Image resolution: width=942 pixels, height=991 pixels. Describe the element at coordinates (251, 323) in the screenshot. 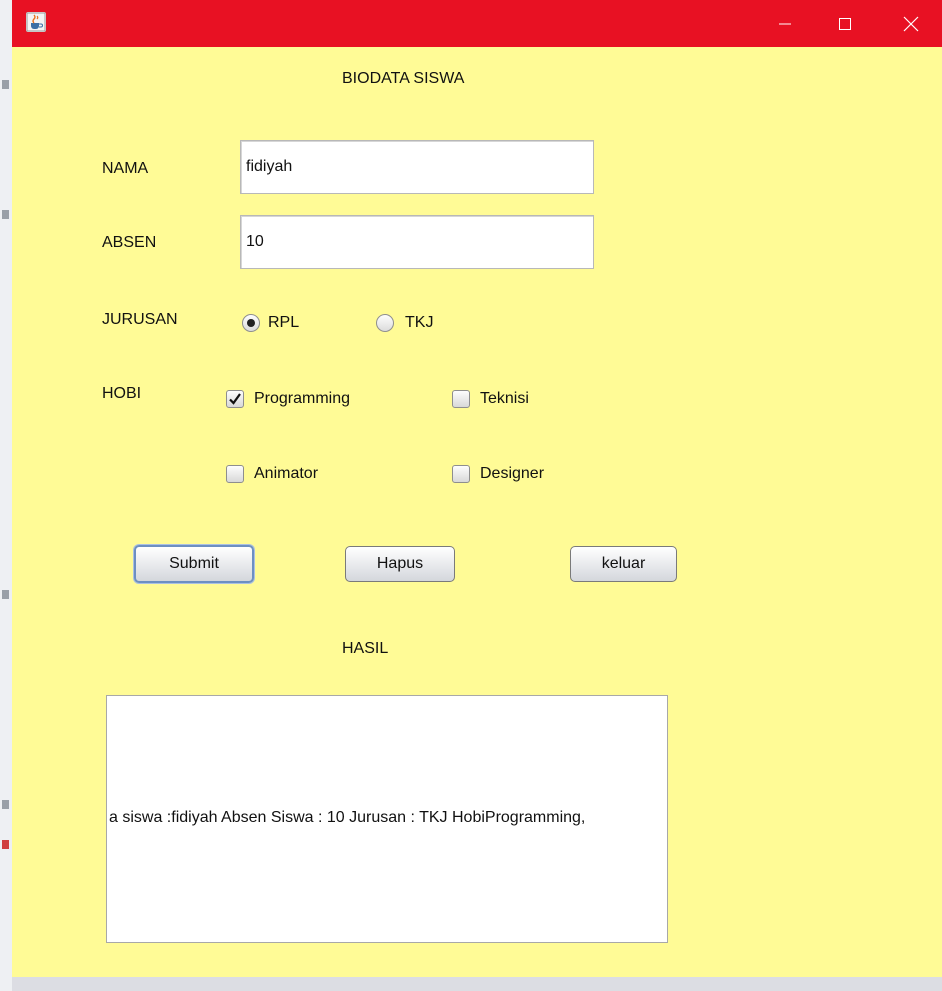

I see `radio-selected-icon` at that location.